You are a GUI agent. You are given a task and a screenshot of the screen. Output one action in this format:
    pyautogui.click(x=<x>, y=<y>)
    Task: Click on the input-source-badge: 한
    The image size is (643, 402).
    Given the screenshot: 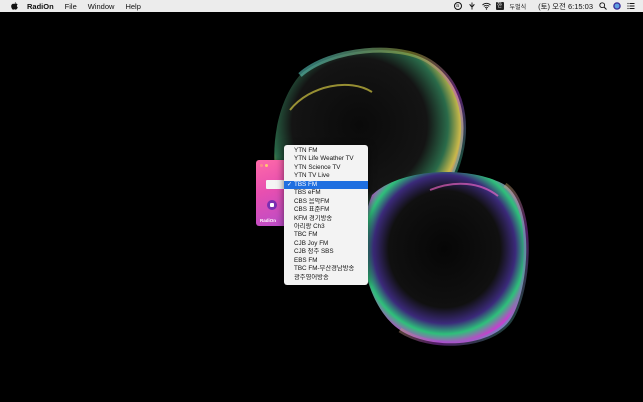 What is the action you would take?
    pyautogui.click(x=499, y=6)
    